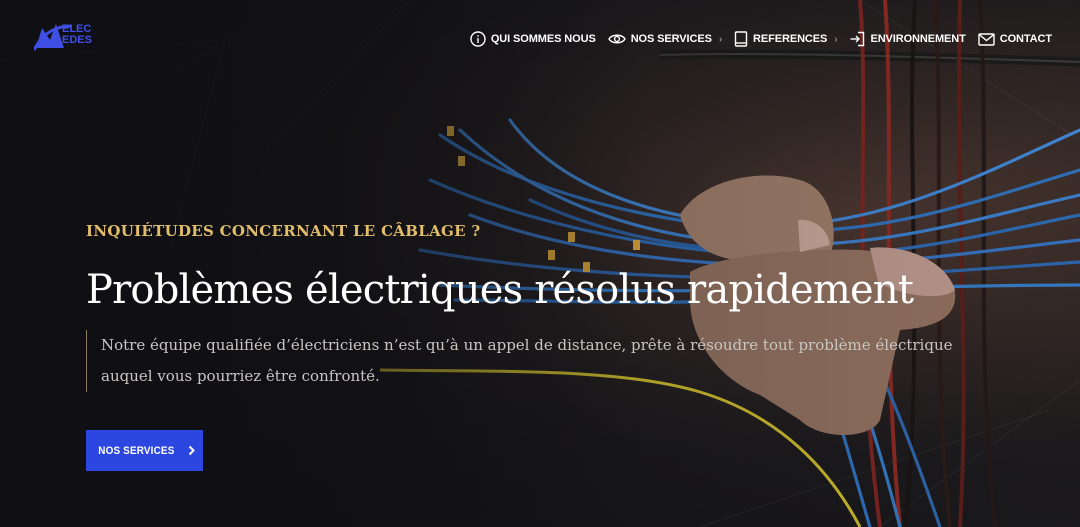 Image resolution: width=1080 pixels, height=527 pixels. What do you see at coordinates (478, 39) in the screenshot?
I see `info-icon` at bounding box center [478, 39].